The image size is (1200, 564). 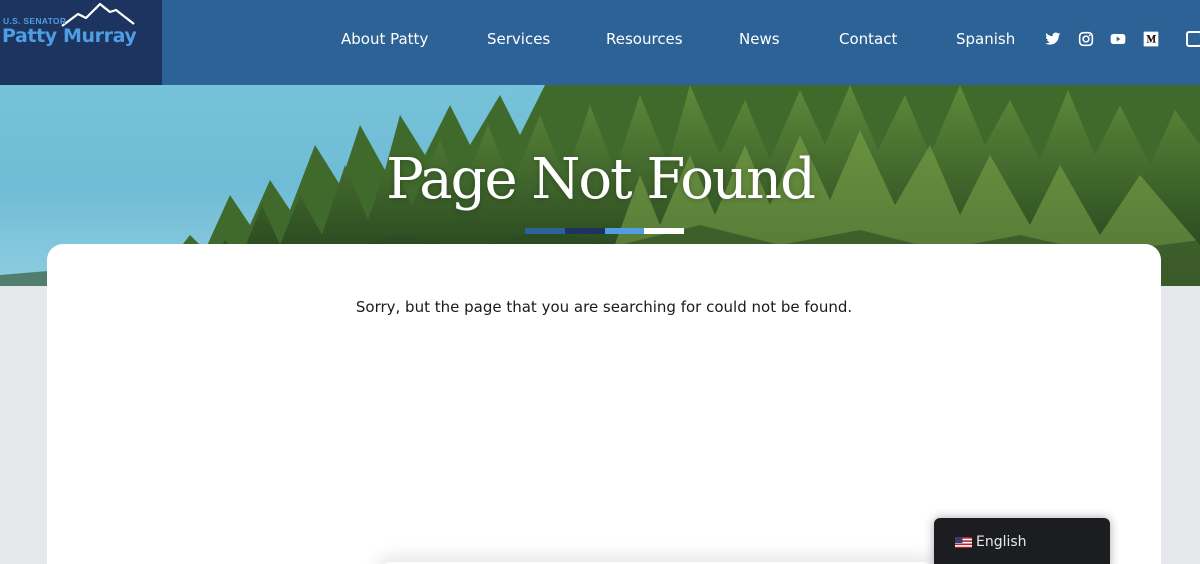 I want to click on page-title: Page Not Found, so click(x=601, y=179).